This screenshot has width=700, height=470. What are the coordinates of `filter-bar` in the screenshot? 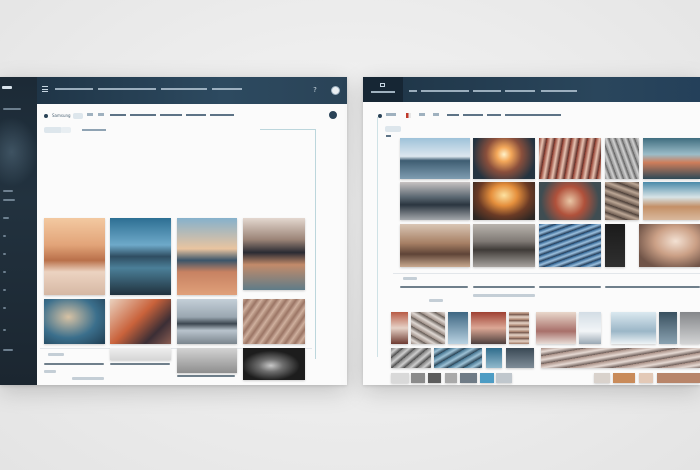 It's located at (177, 132).